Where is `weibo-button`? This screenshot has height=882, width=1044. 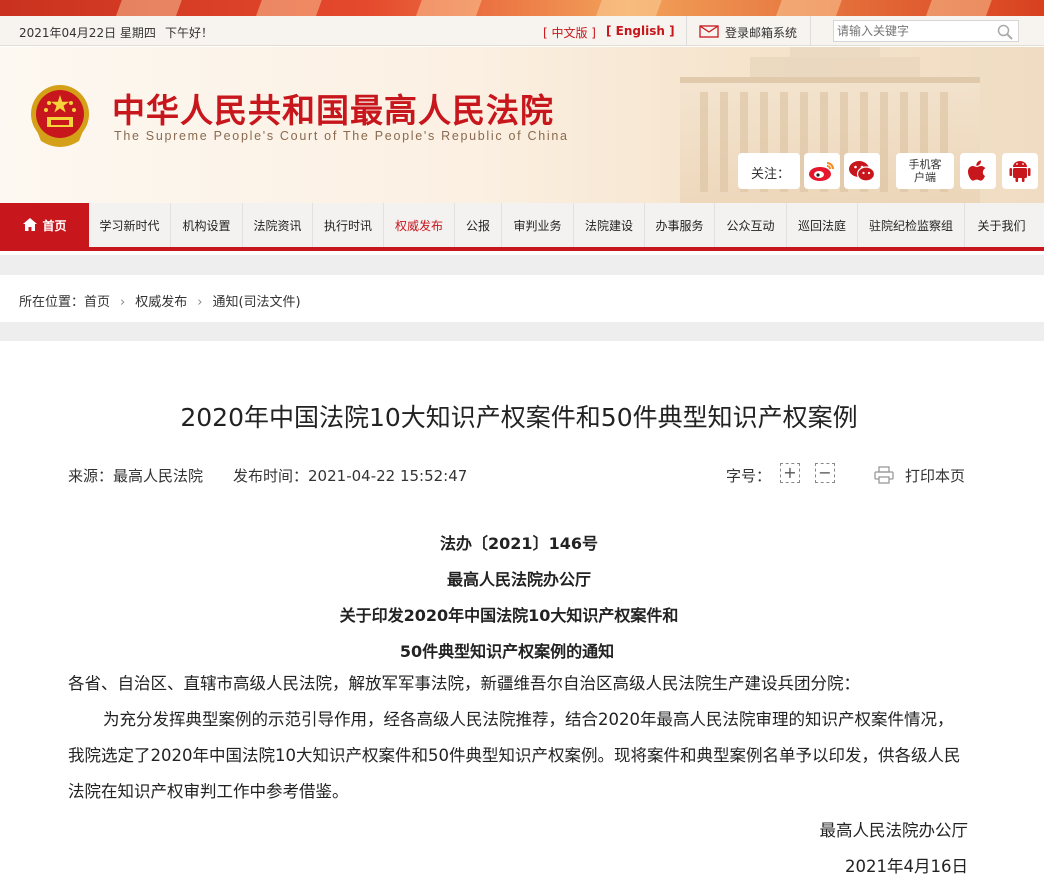 weibo-button is located at coordinates (822, 171).